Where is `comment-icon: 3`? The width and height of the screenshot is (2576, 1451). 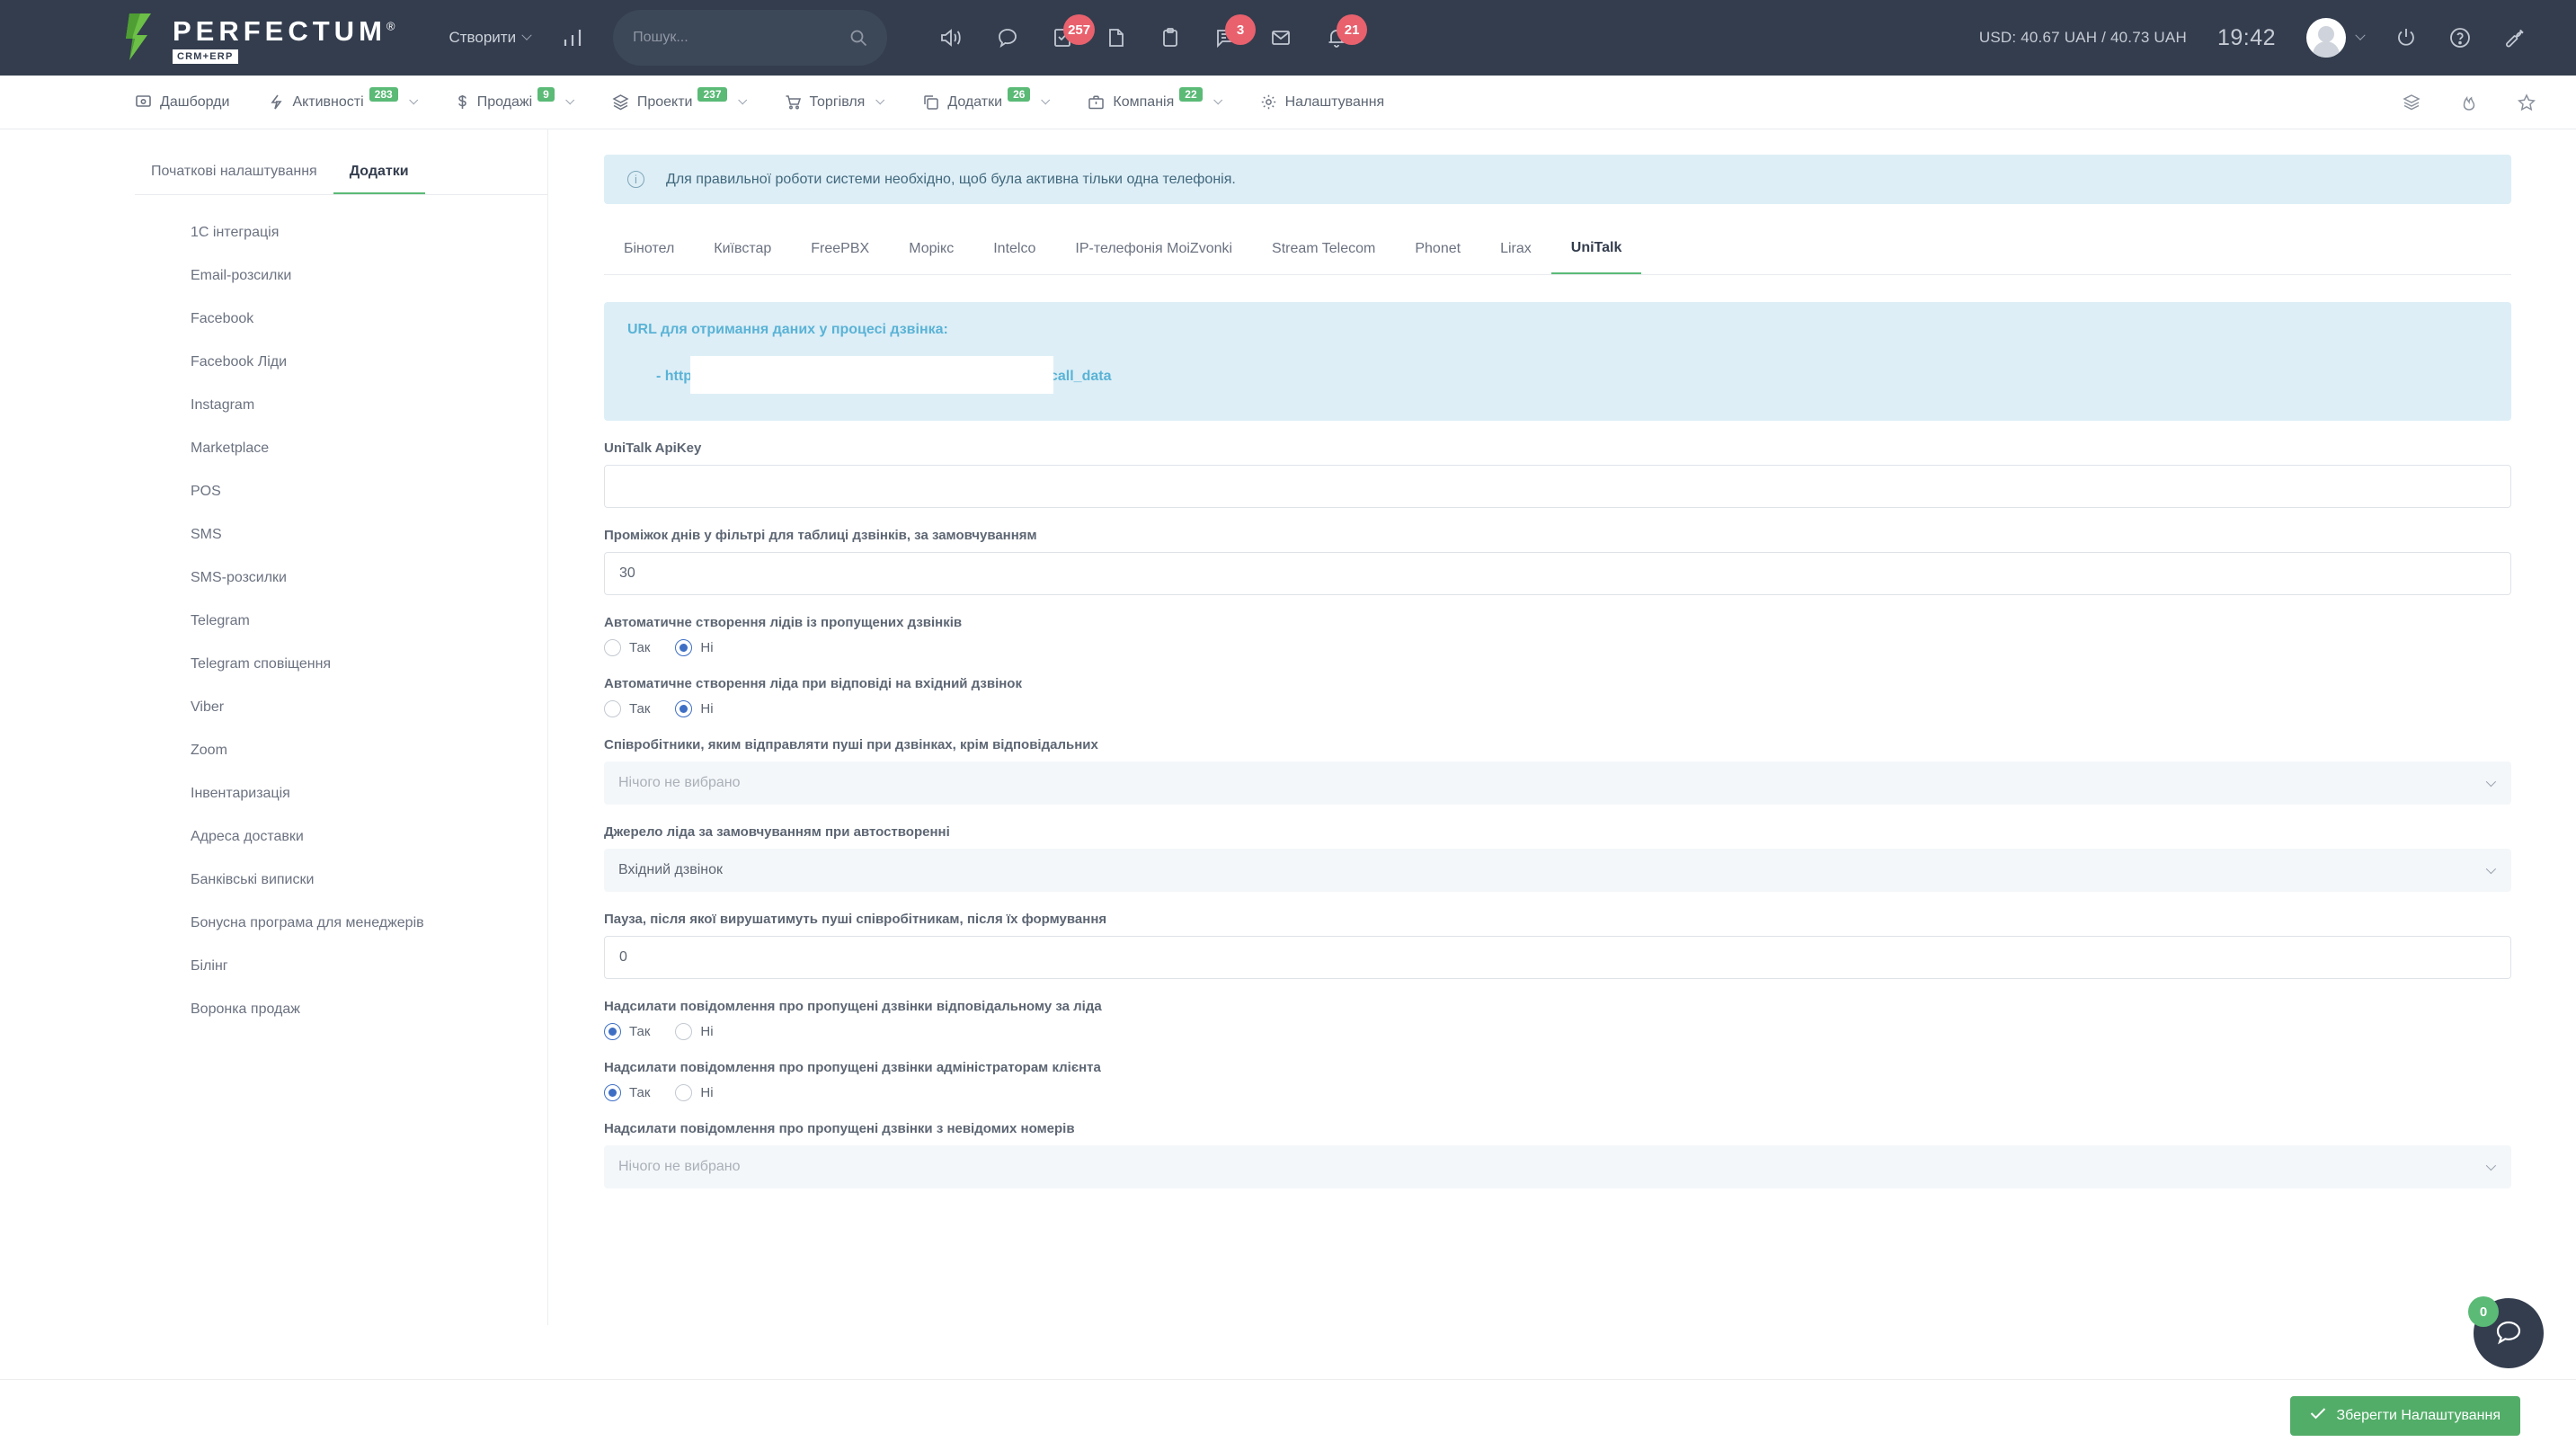 comment-icon: 3 is located at coordinates (1235, 31).